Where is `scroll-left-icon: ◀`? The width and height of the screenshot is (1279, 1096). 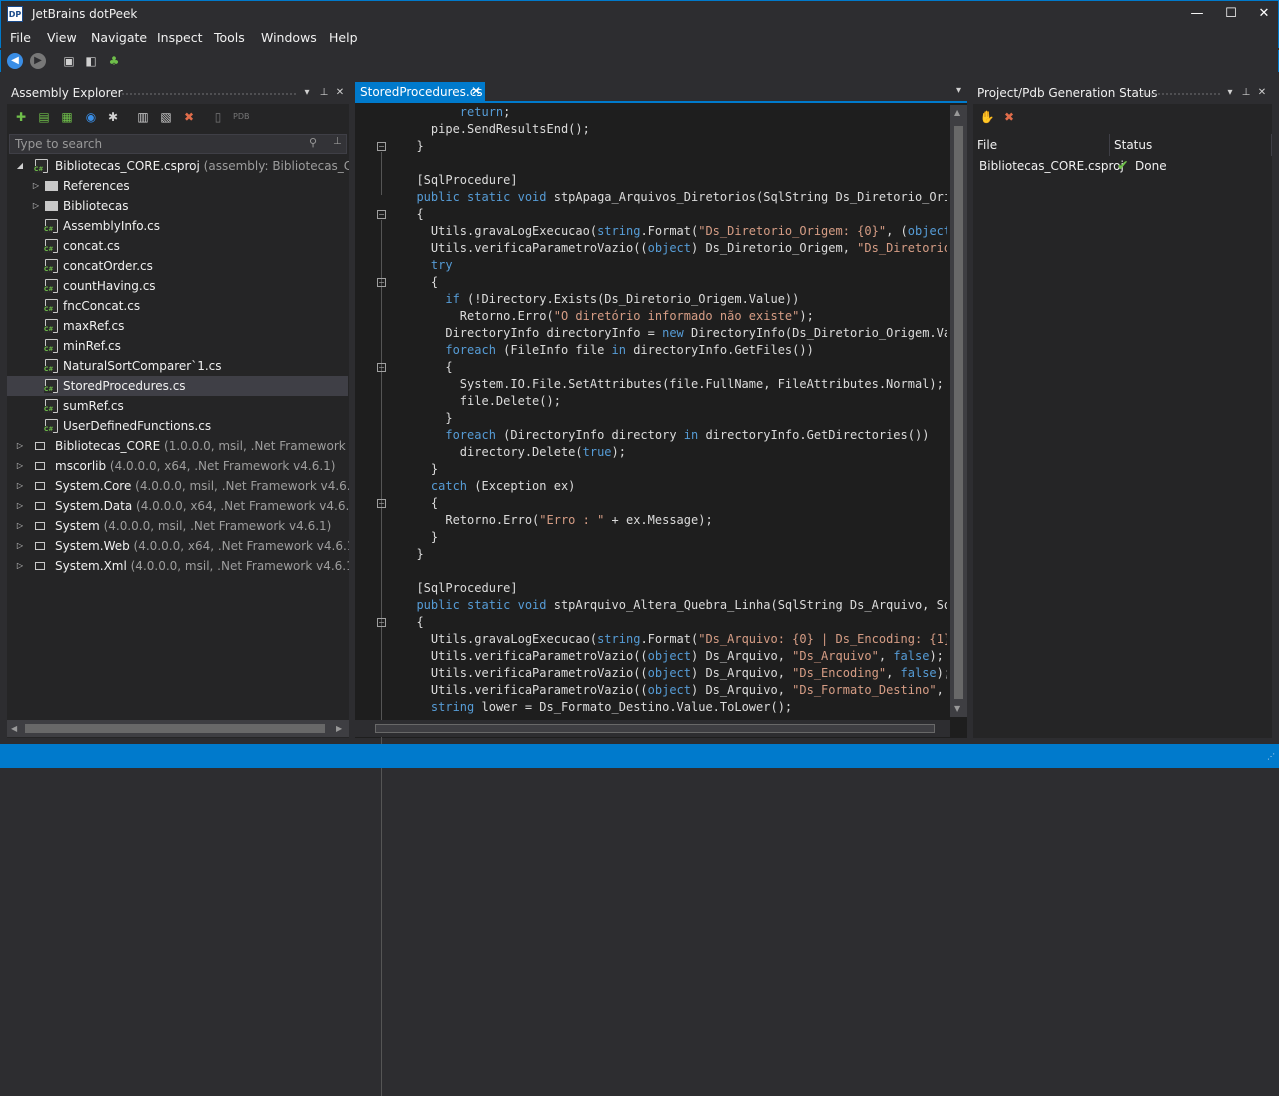
scroll-left-icon: ◀ is located at coordinates (14, 728).